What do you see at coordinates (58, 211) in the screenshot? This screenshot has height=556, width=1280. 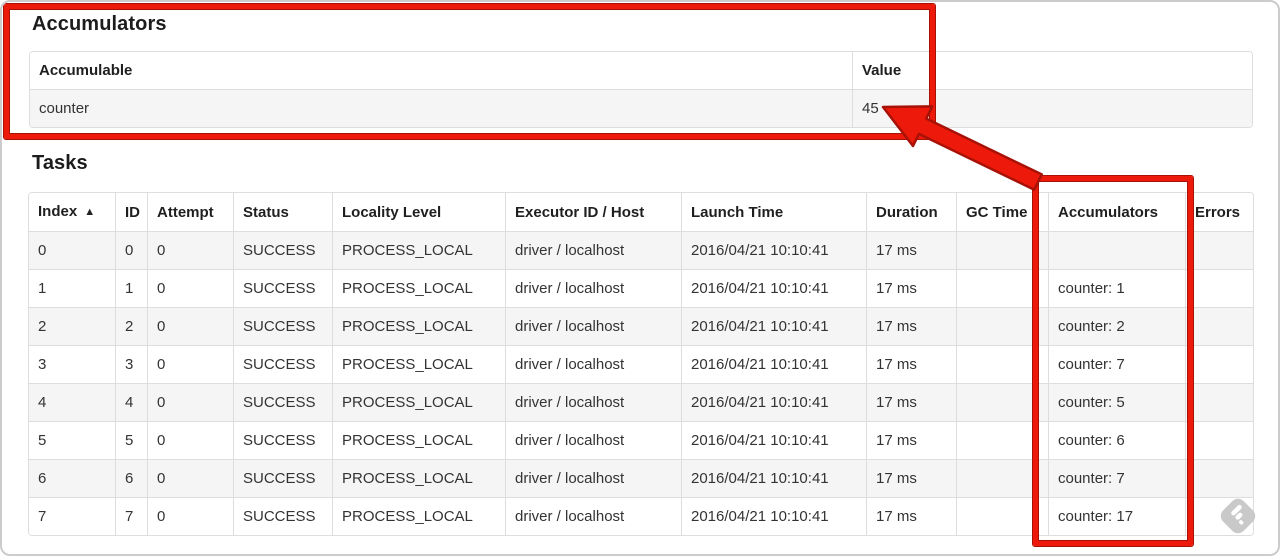 I see `index-column-header-label: Index` at bounding box center [58, 211].